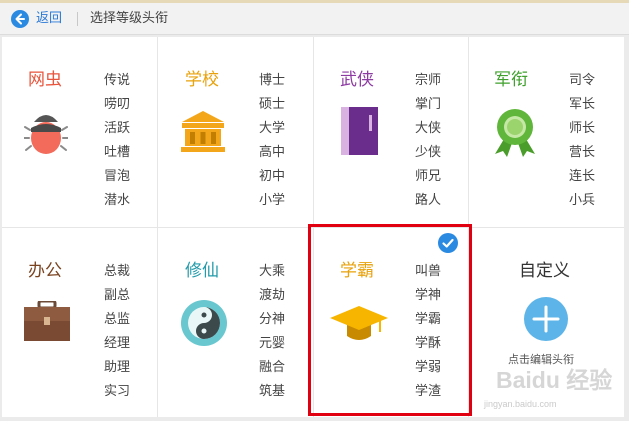 This screenshot has width=629, height=421. Describe the element at coordinates (428, 80) in the screenshot. I see `title-option: 宗师` at that location.